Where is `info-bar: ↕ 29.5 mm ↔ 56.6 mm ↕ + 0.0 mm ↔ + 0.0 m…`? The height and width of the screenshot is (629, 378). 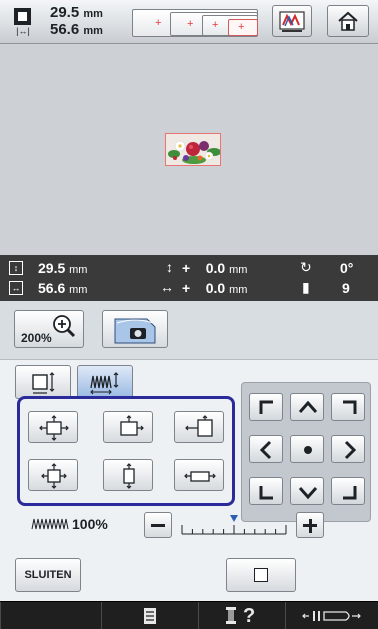 info-bar: ↕ 29.5 mm ↔ 56.6 mm ↕ + 0.0 mm ↔ + 0.0 m… is located at coordinates (189, 278).